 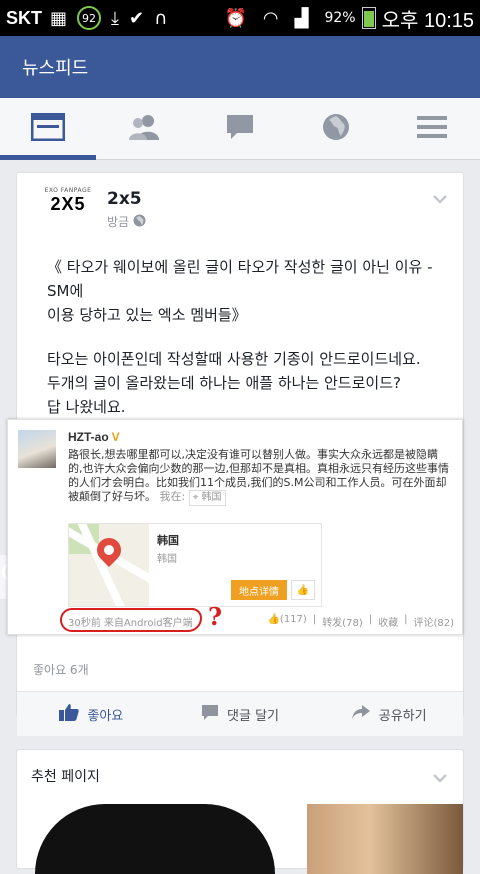 I want to click on tab-news-feed, so click(x=48, y=128).